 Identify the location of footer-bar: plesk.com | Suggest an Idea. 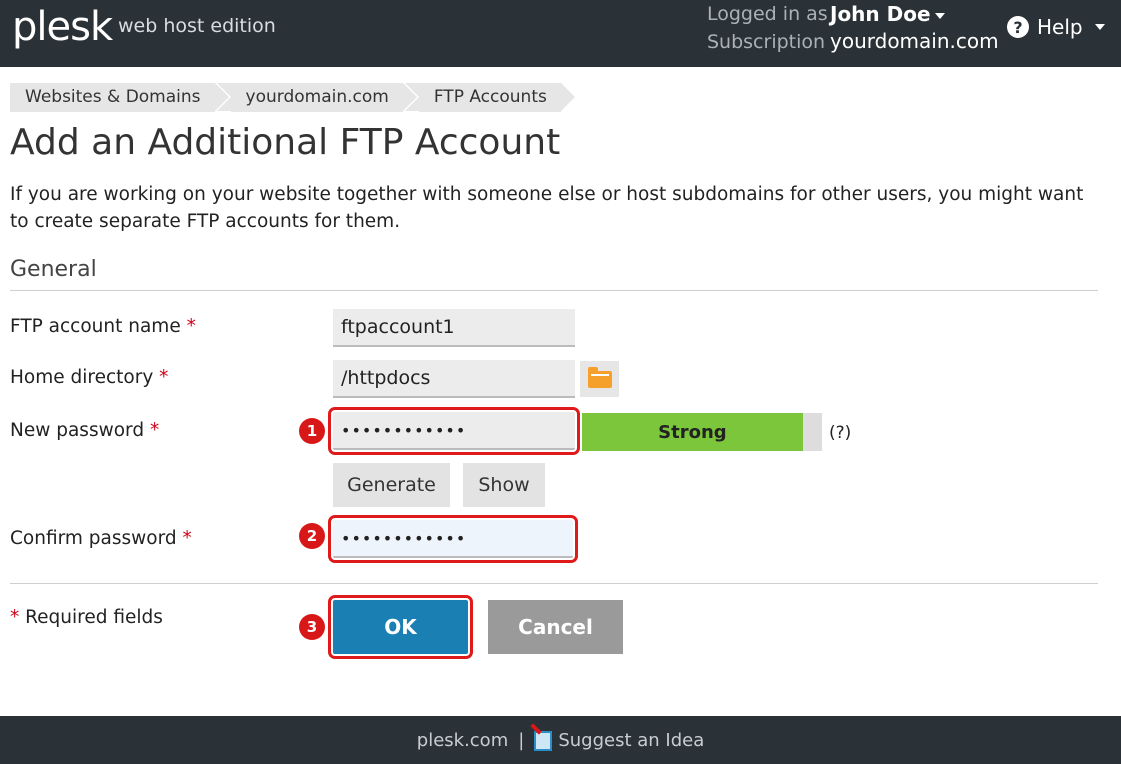
(560, 740).